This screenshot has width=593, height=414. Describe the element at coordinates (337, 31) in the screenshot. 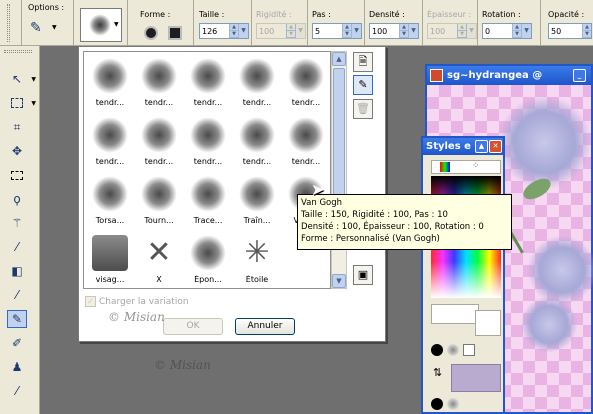

I see `pas-spinbox: 5 ▲ ▼ ▼` at that location.